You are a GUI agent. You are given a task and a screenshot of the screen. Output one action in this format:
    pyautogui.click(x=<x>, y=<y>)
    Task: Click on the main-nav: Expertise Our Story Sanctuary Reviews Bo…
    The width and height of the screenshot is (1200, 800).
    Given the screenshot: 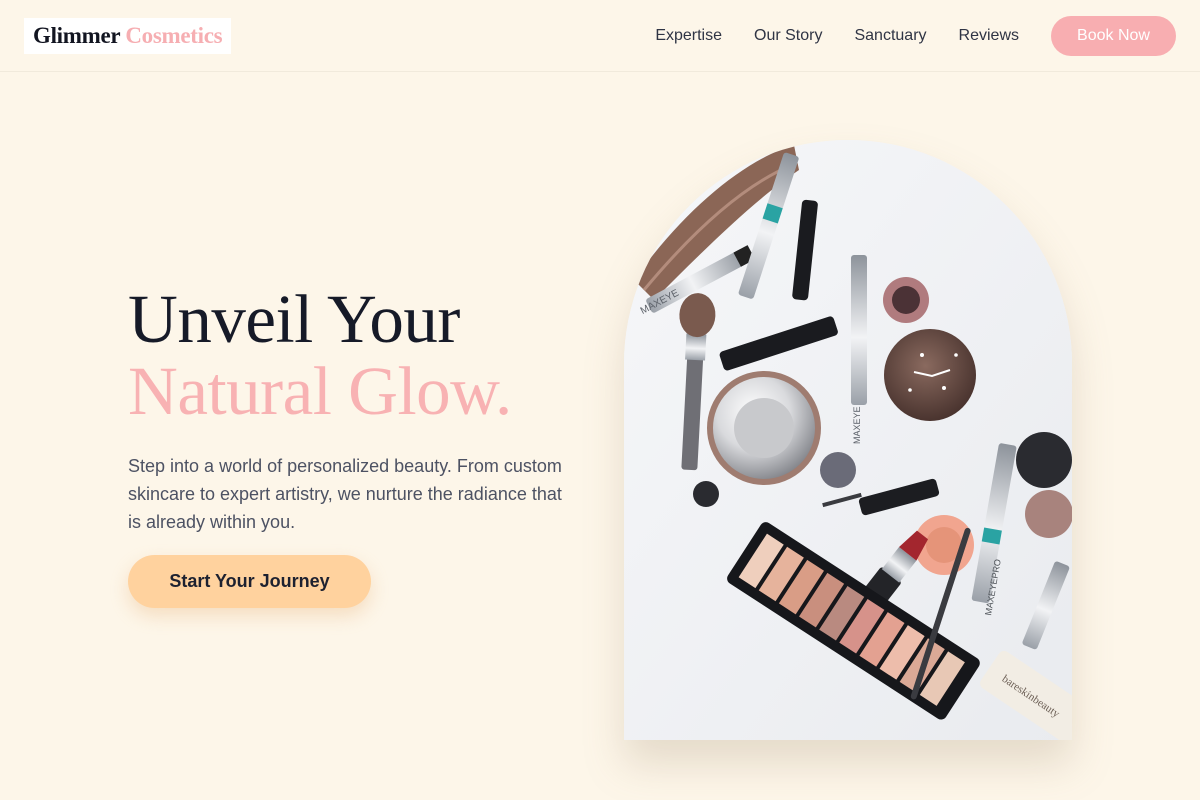 What is the action you would take?
    pyautogui.click(x=915, y=36)
    